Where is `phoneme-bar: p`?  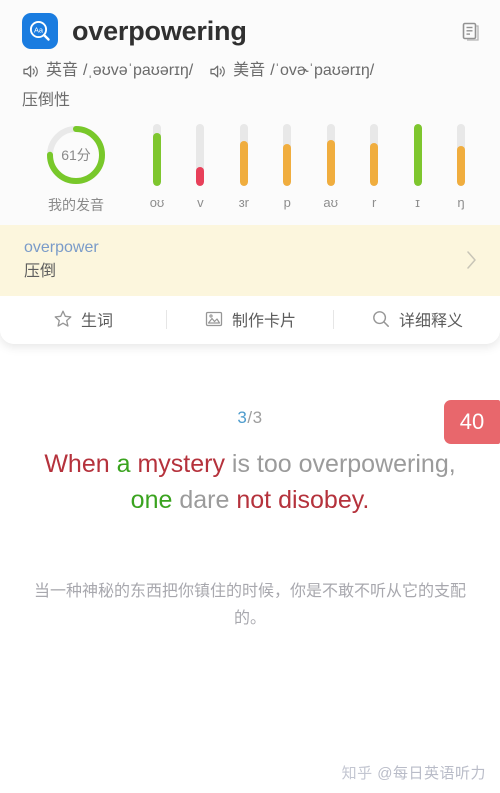 phoneme-bar: p is located at coordinates (287, 167).